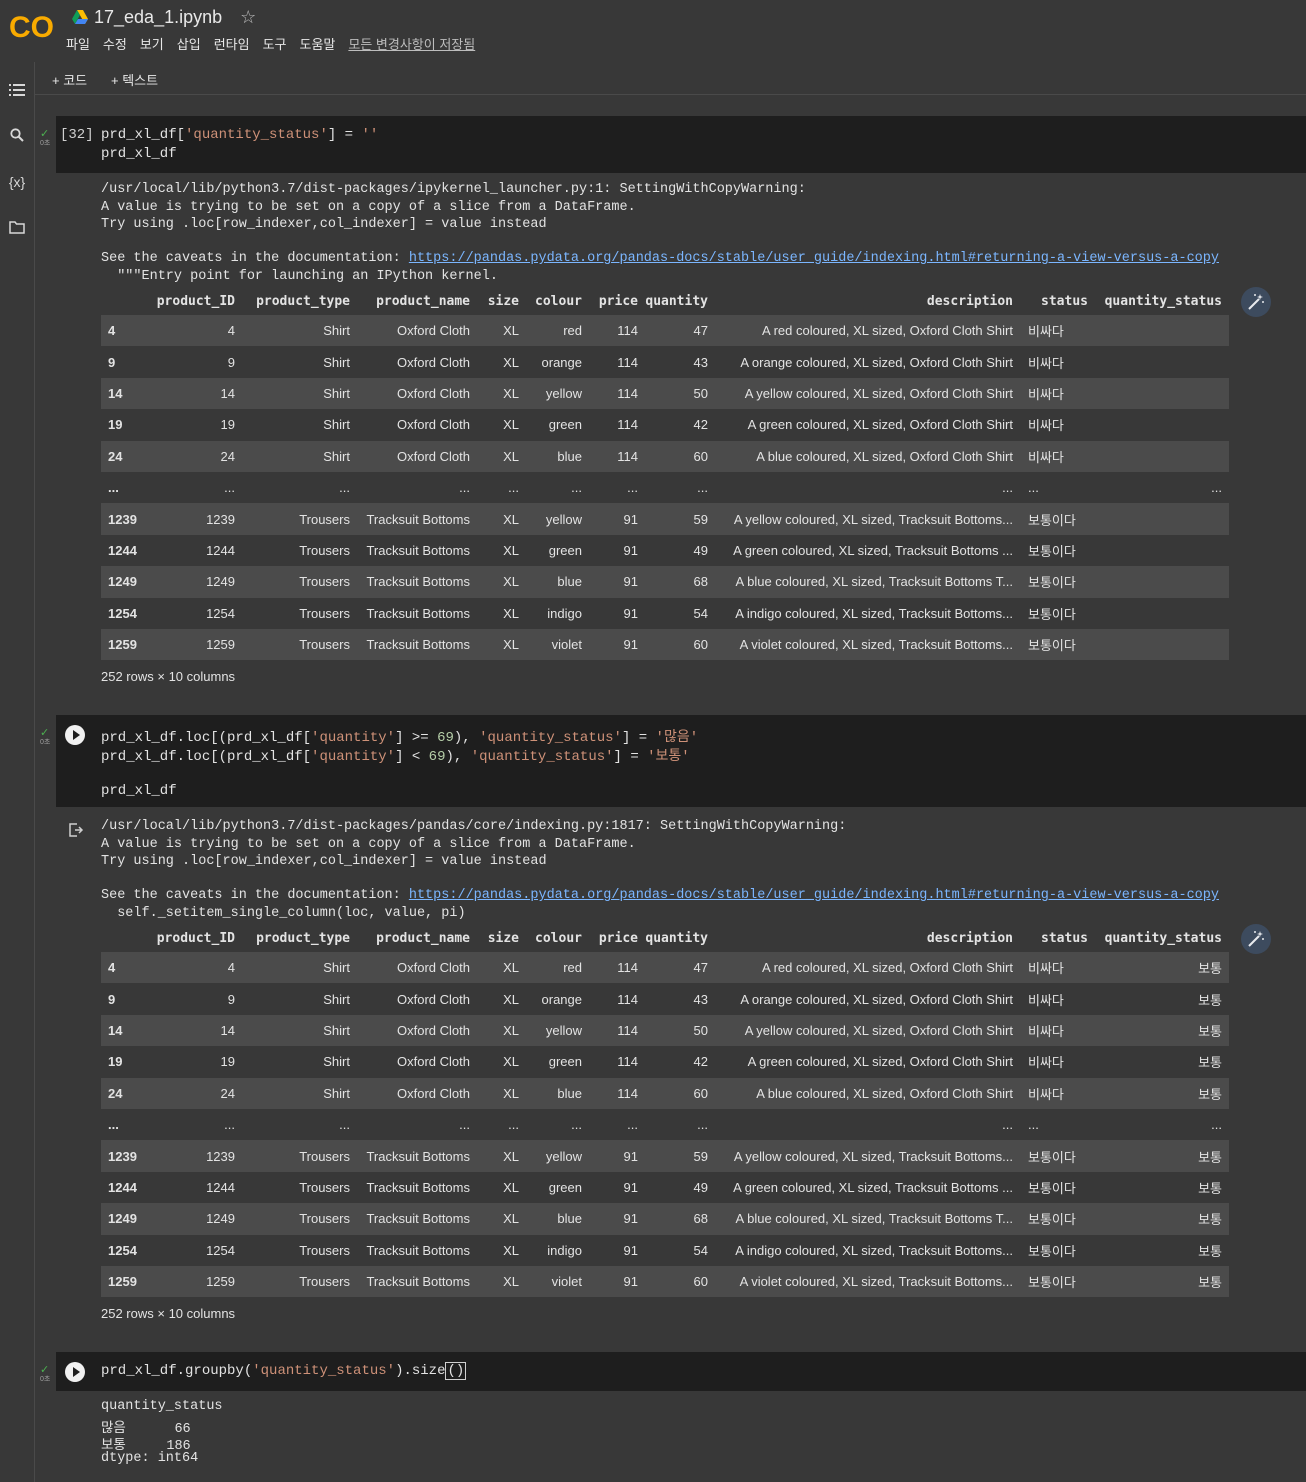 The width and height of the screenshot is (1306, 1482). I want to click on google-drive-icon, so click(80, 17).